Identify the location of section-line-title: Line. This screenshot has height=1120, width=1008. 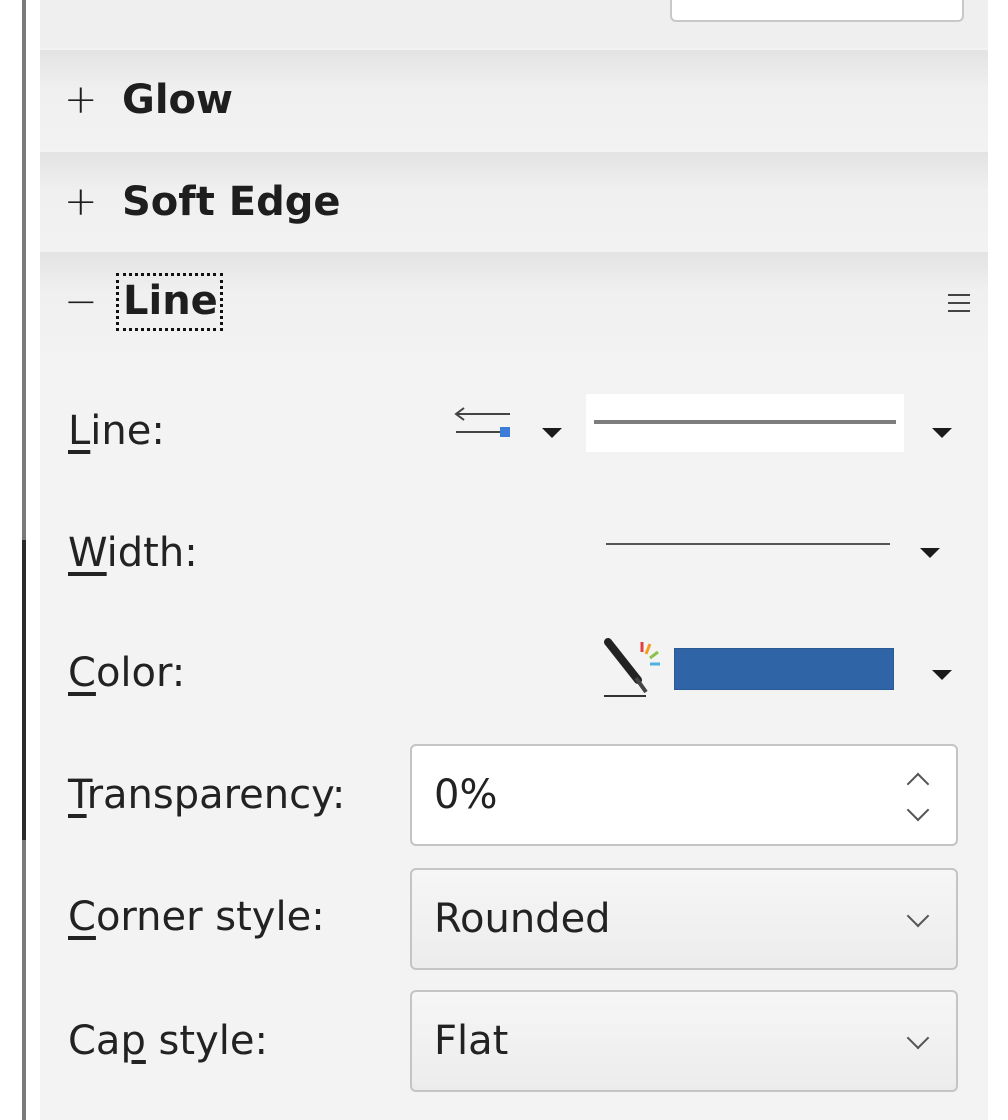
(169, 302).